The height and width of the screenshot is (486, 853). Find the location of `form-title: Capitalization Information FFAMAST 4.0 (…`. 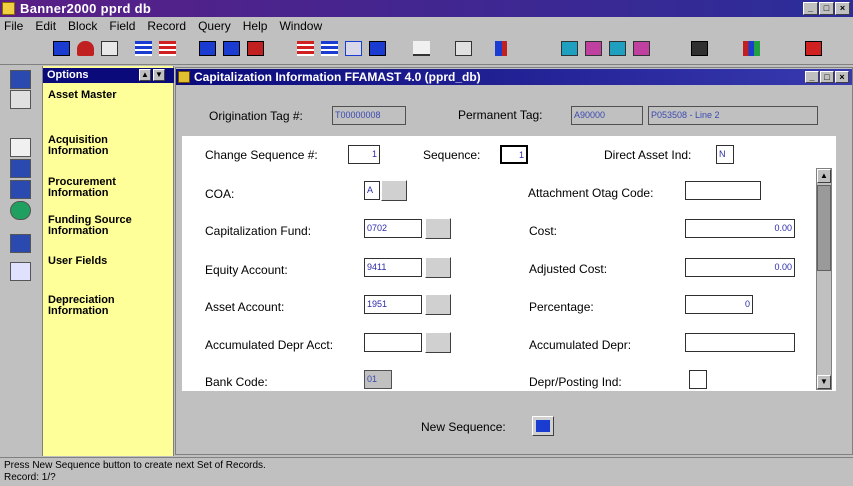

form-title: Capitalization Information FFAMAST 4.0 (… is located at coordinates (337, 77).